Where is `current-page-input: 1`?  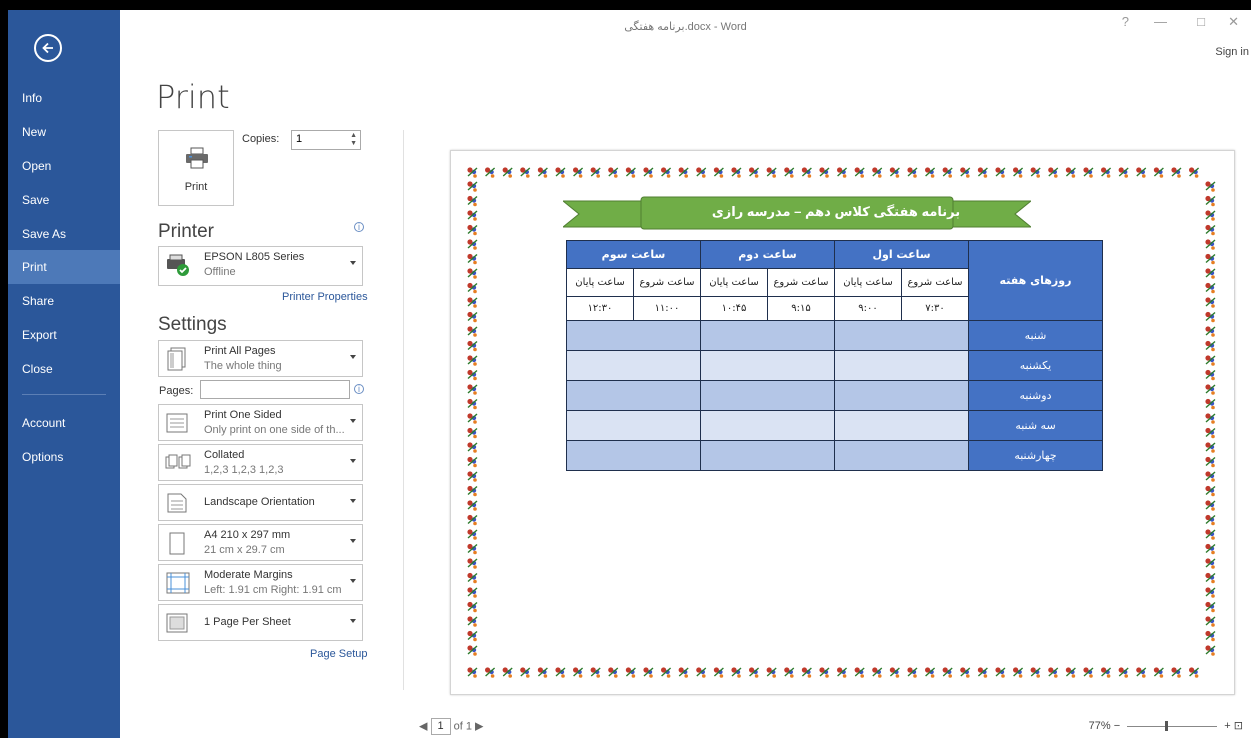
current-page-input: 1 is located at coordinates (440, 726).